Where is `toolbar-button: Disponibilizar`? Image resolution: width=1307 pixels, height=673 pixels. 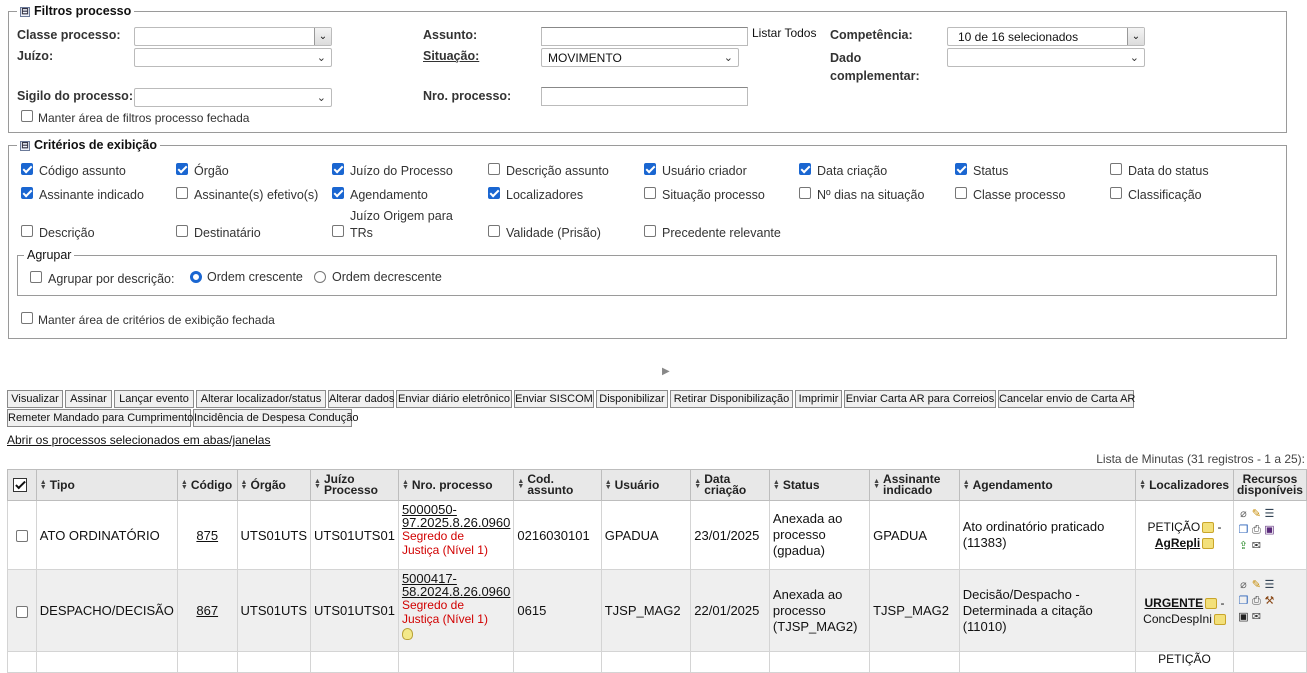 toolbar-button: Disponibilizar is located at coordinates (632, 399).